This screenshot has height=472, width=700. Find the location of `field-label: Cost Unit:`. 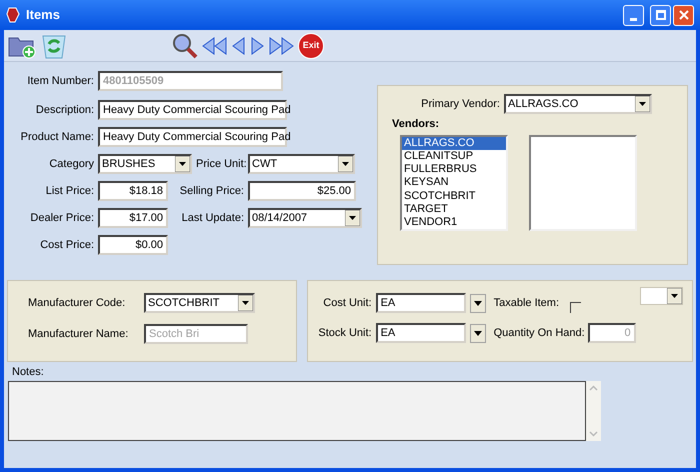

field-label: Cost Unit: is located at coordinates (347, 303).